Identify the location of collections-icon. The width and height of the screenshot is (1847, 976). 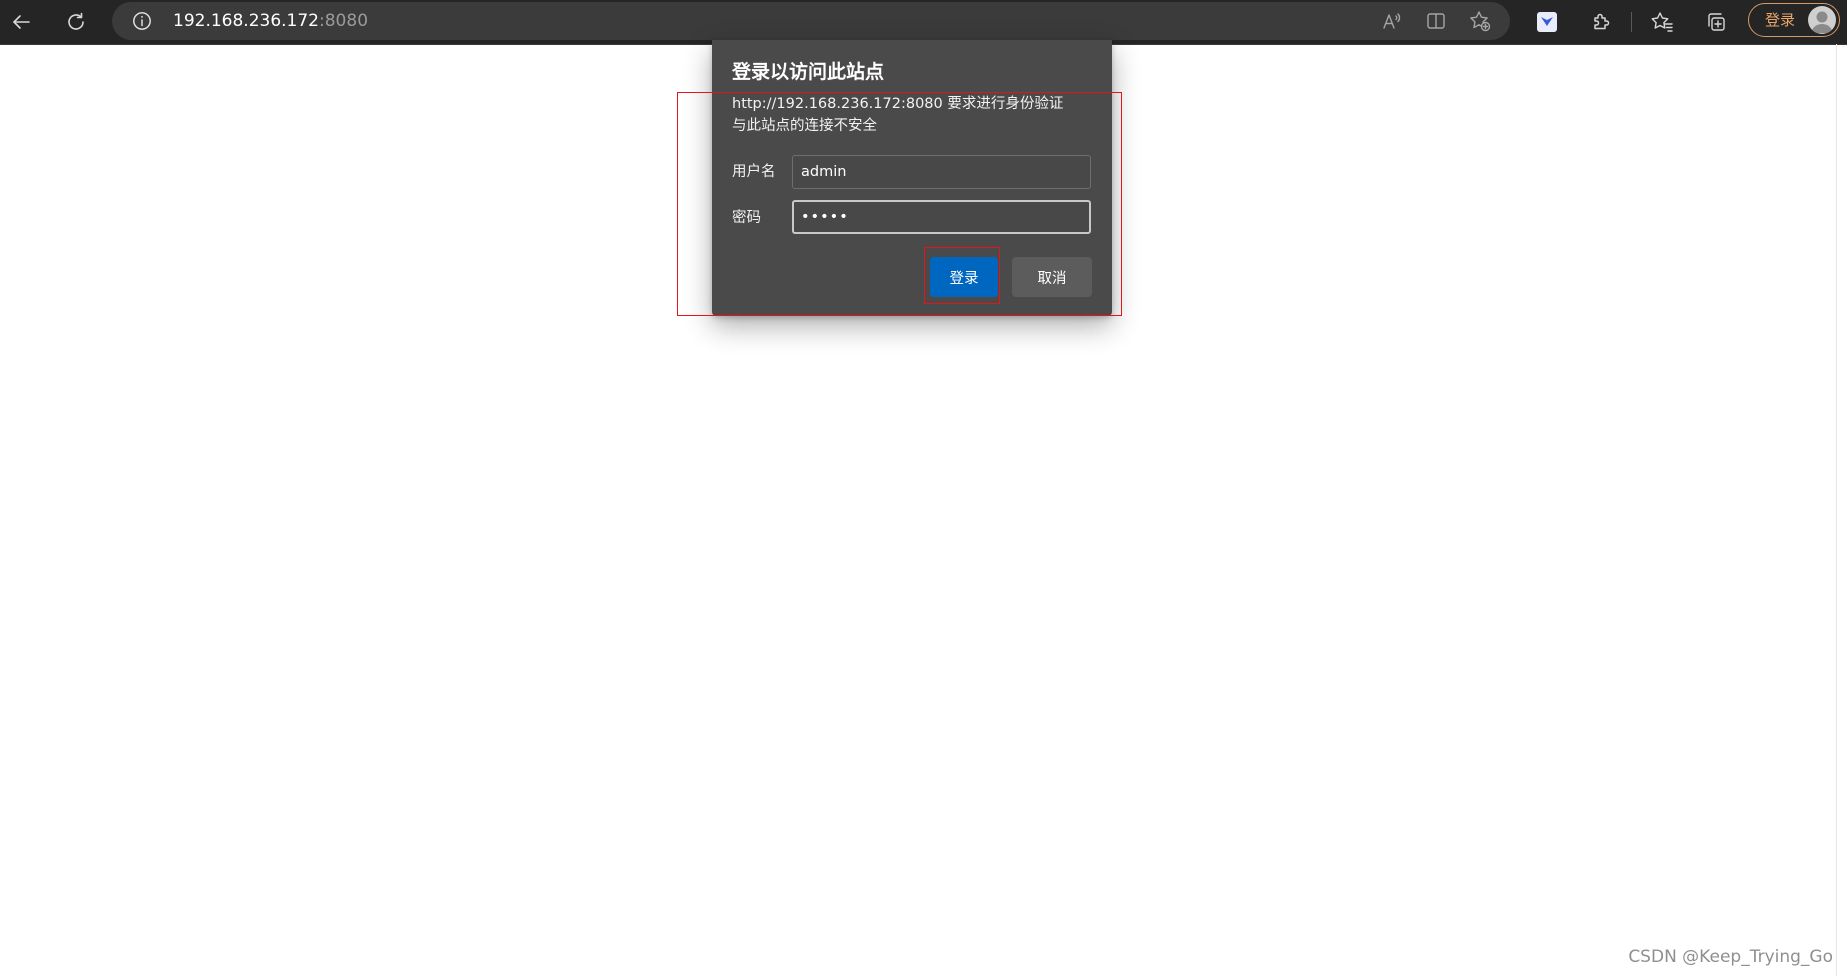
(1716, 22).